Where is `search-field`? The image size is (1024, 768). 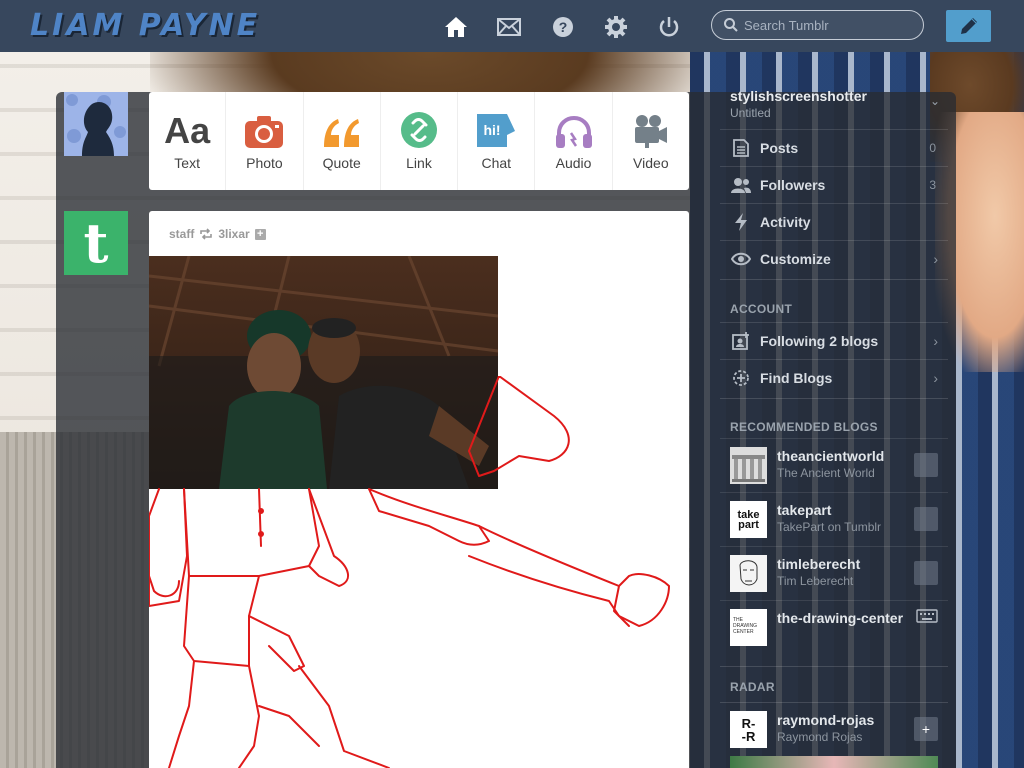
search-field is located at coordinates (817, 25).